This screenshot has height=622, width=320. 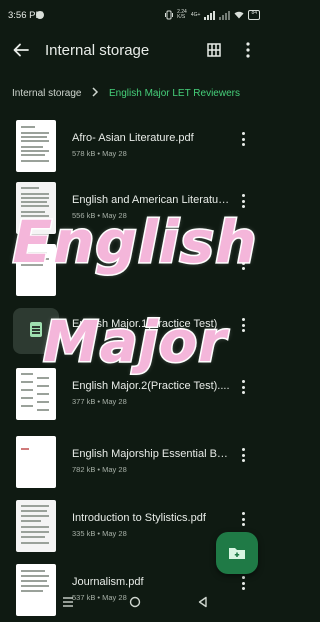 I want to click on vibrate-icon, so click(x=169, y=15).